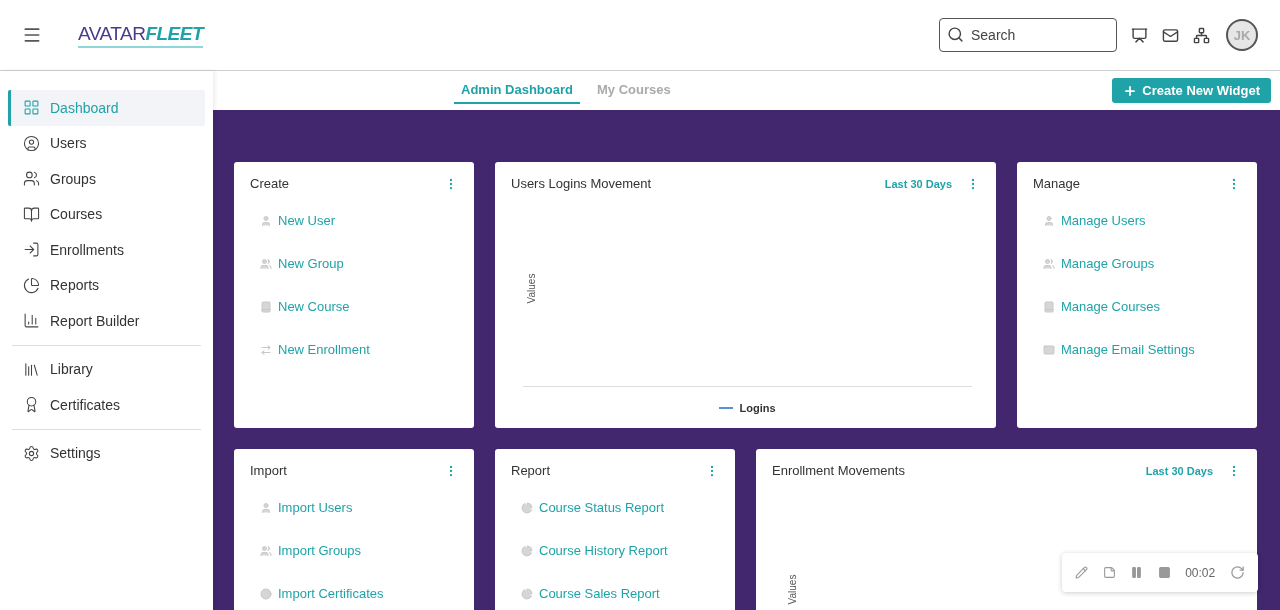 The width and height of the screenshot is (1280, 610). Describe the element at coordinates (582, 183) in the screenshot. I see `widget-title: Users Logins Movement` at that location.